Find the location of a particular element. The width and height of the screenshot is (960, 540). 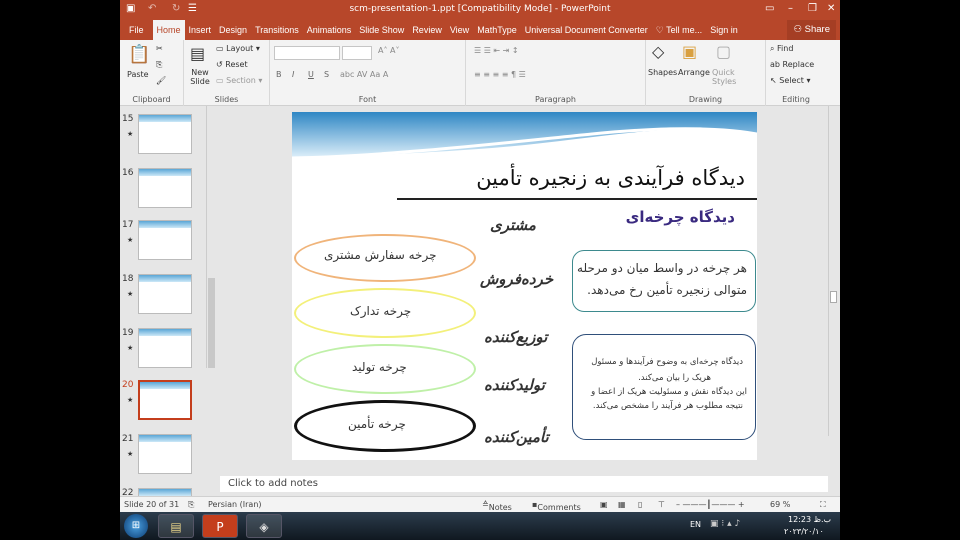

select-button: ↖ Select ▾ is located at coordinates (790, 80).